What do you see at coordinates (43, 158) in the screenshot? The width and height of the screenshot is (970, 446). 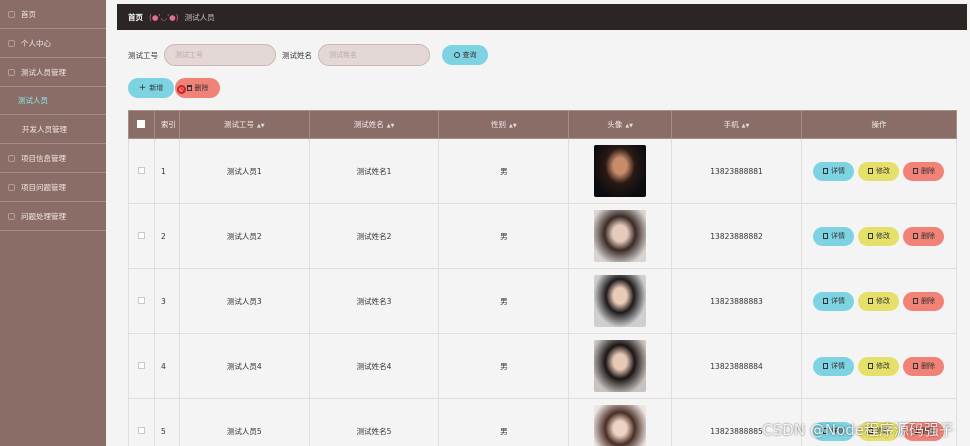 I see `sidebar-item-label: 项目信息管理` at bounding box center [43, 158].